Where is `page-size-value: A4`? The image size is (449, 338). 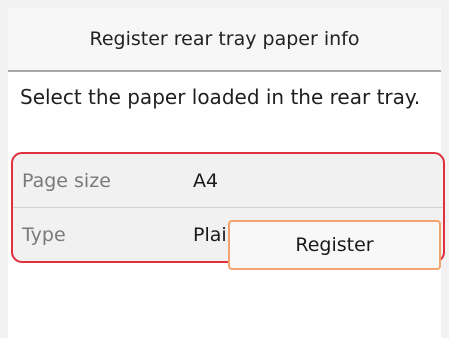
page-size-value: A4 is located at coordinates (206, 180).